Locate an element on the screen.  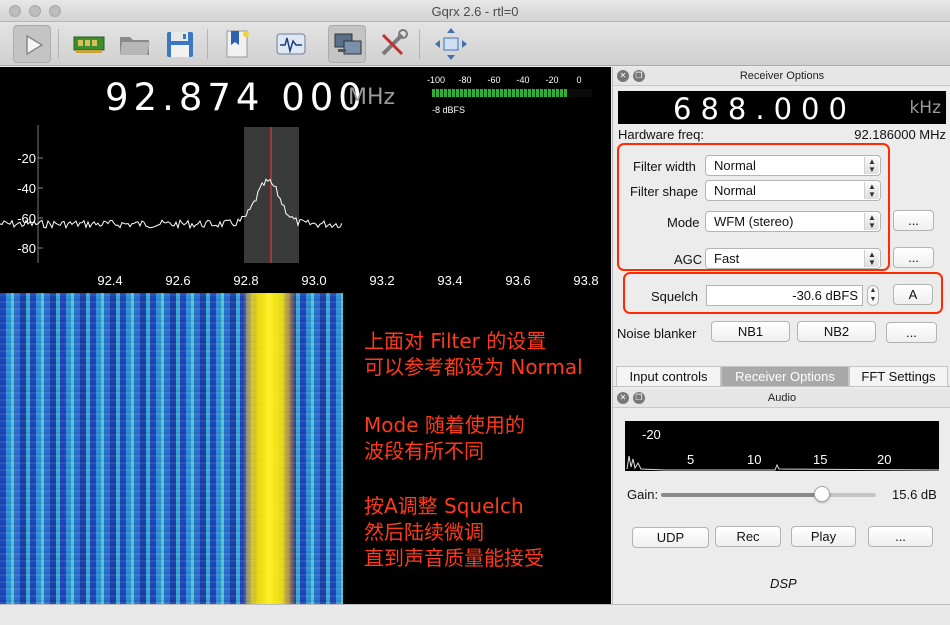
audio-trace is located at coordinates (783, 463).